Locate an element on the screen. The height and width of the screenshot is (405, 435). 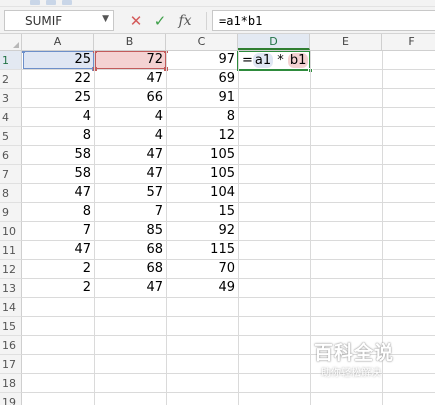
gridline is located at coordinates (238, 228).